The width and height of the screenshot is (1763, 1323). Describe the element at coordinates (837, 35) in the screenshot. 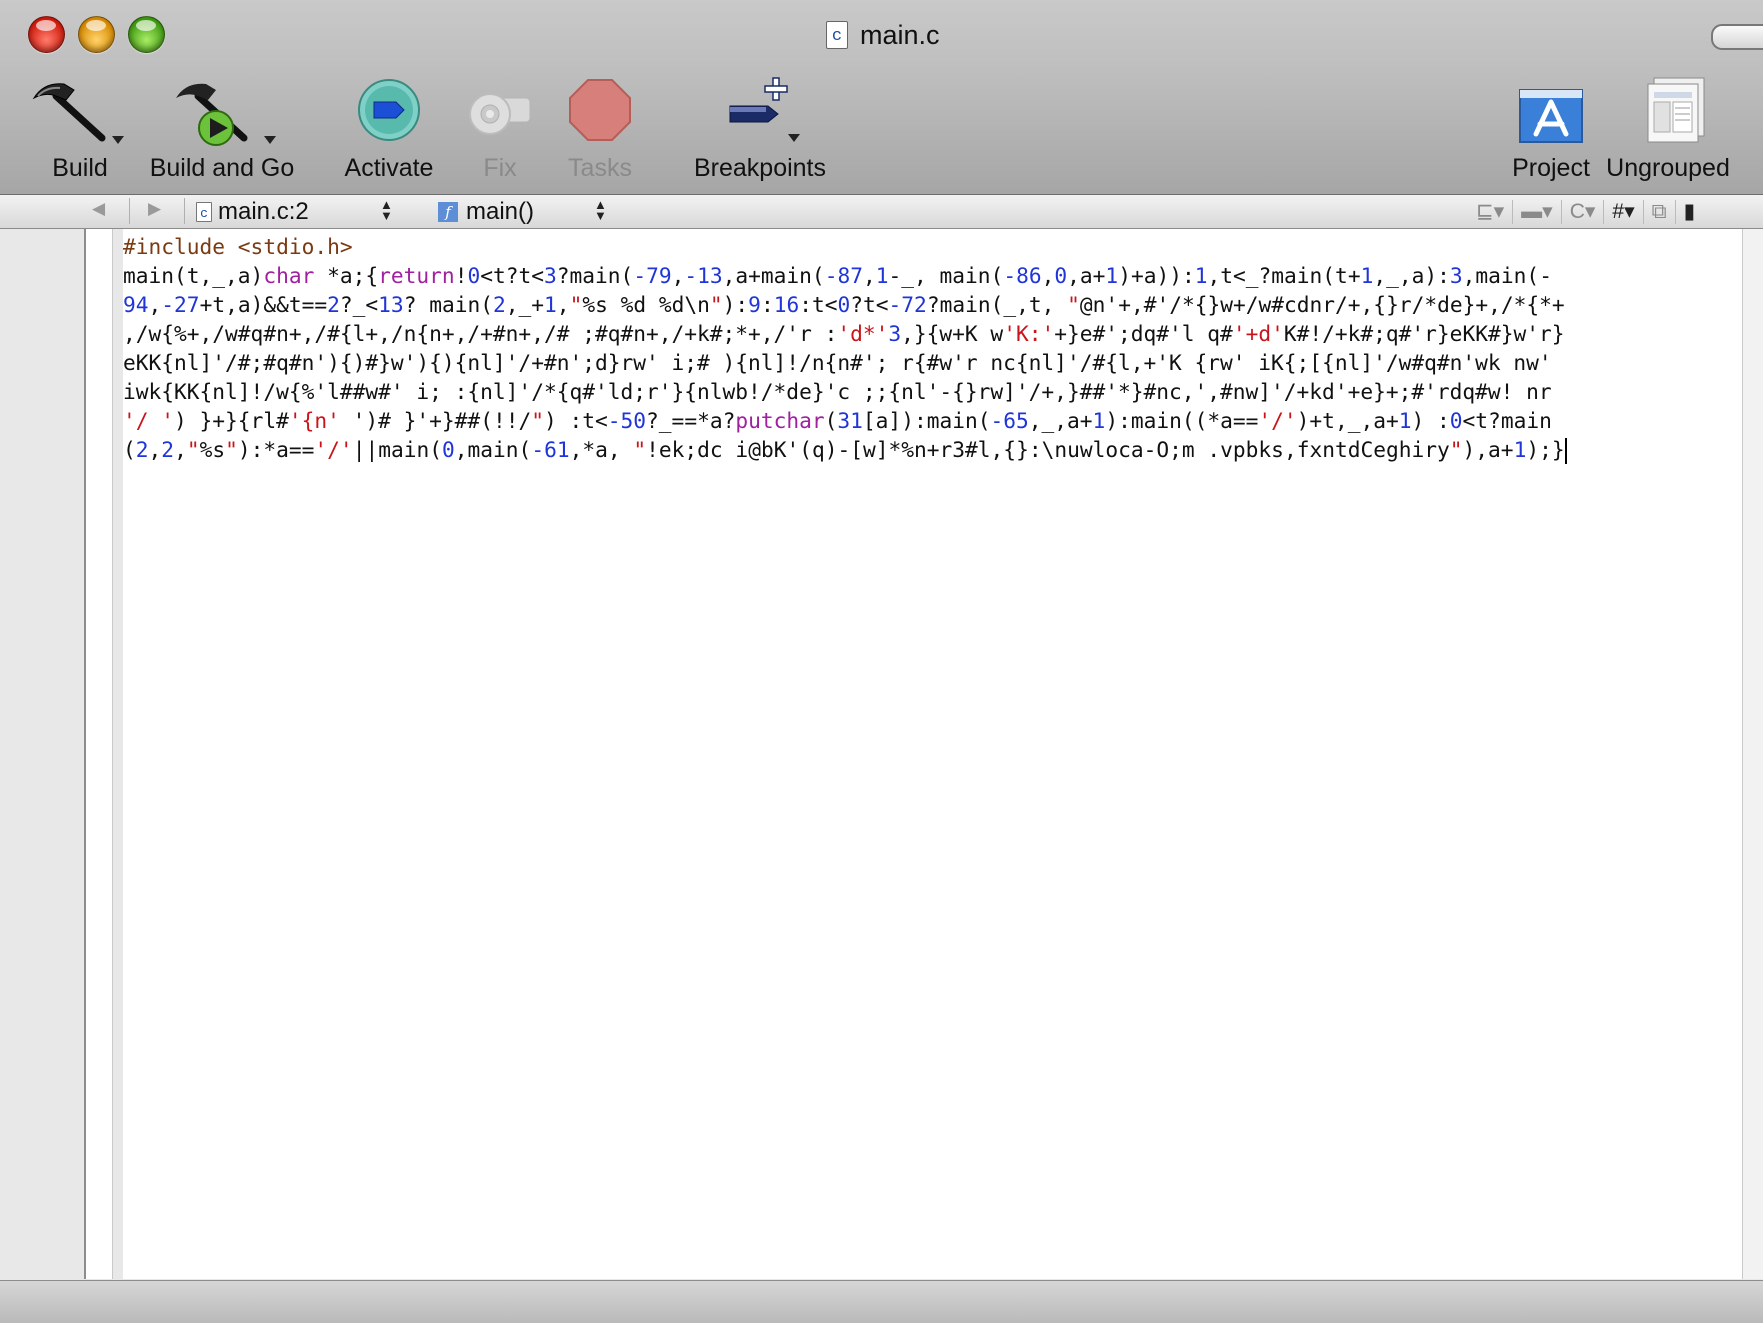

I see `c-source-file-icon: c` at that location.